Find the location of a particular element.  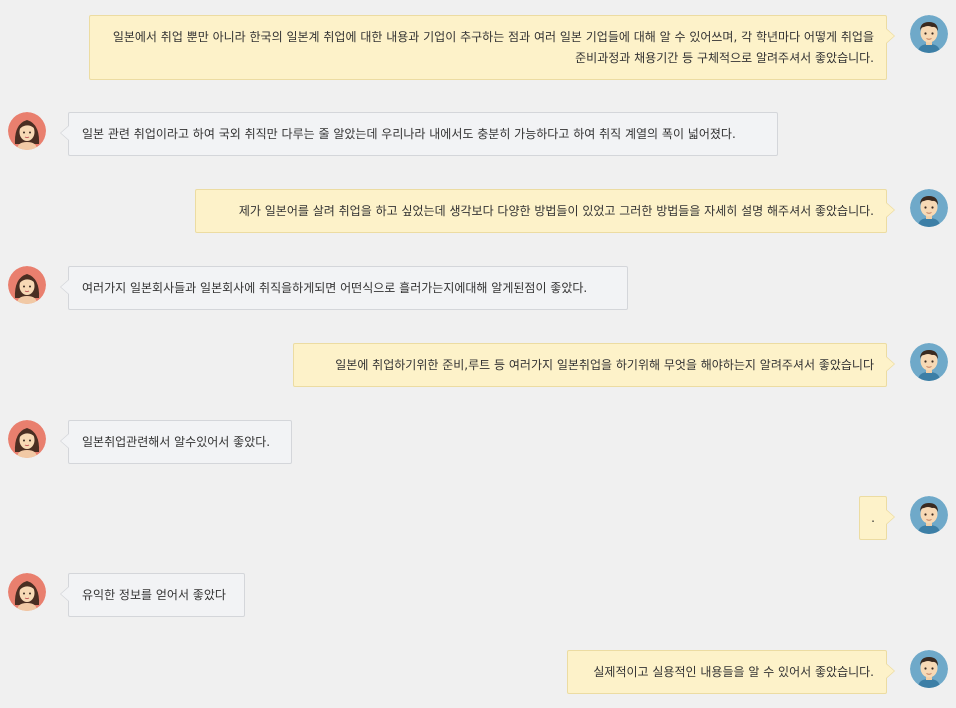

message-bubble-sent: 실제적이고 실용적인 내용들을 알 수 있어서 좋았습니다. is located at coordinates (731, 672).